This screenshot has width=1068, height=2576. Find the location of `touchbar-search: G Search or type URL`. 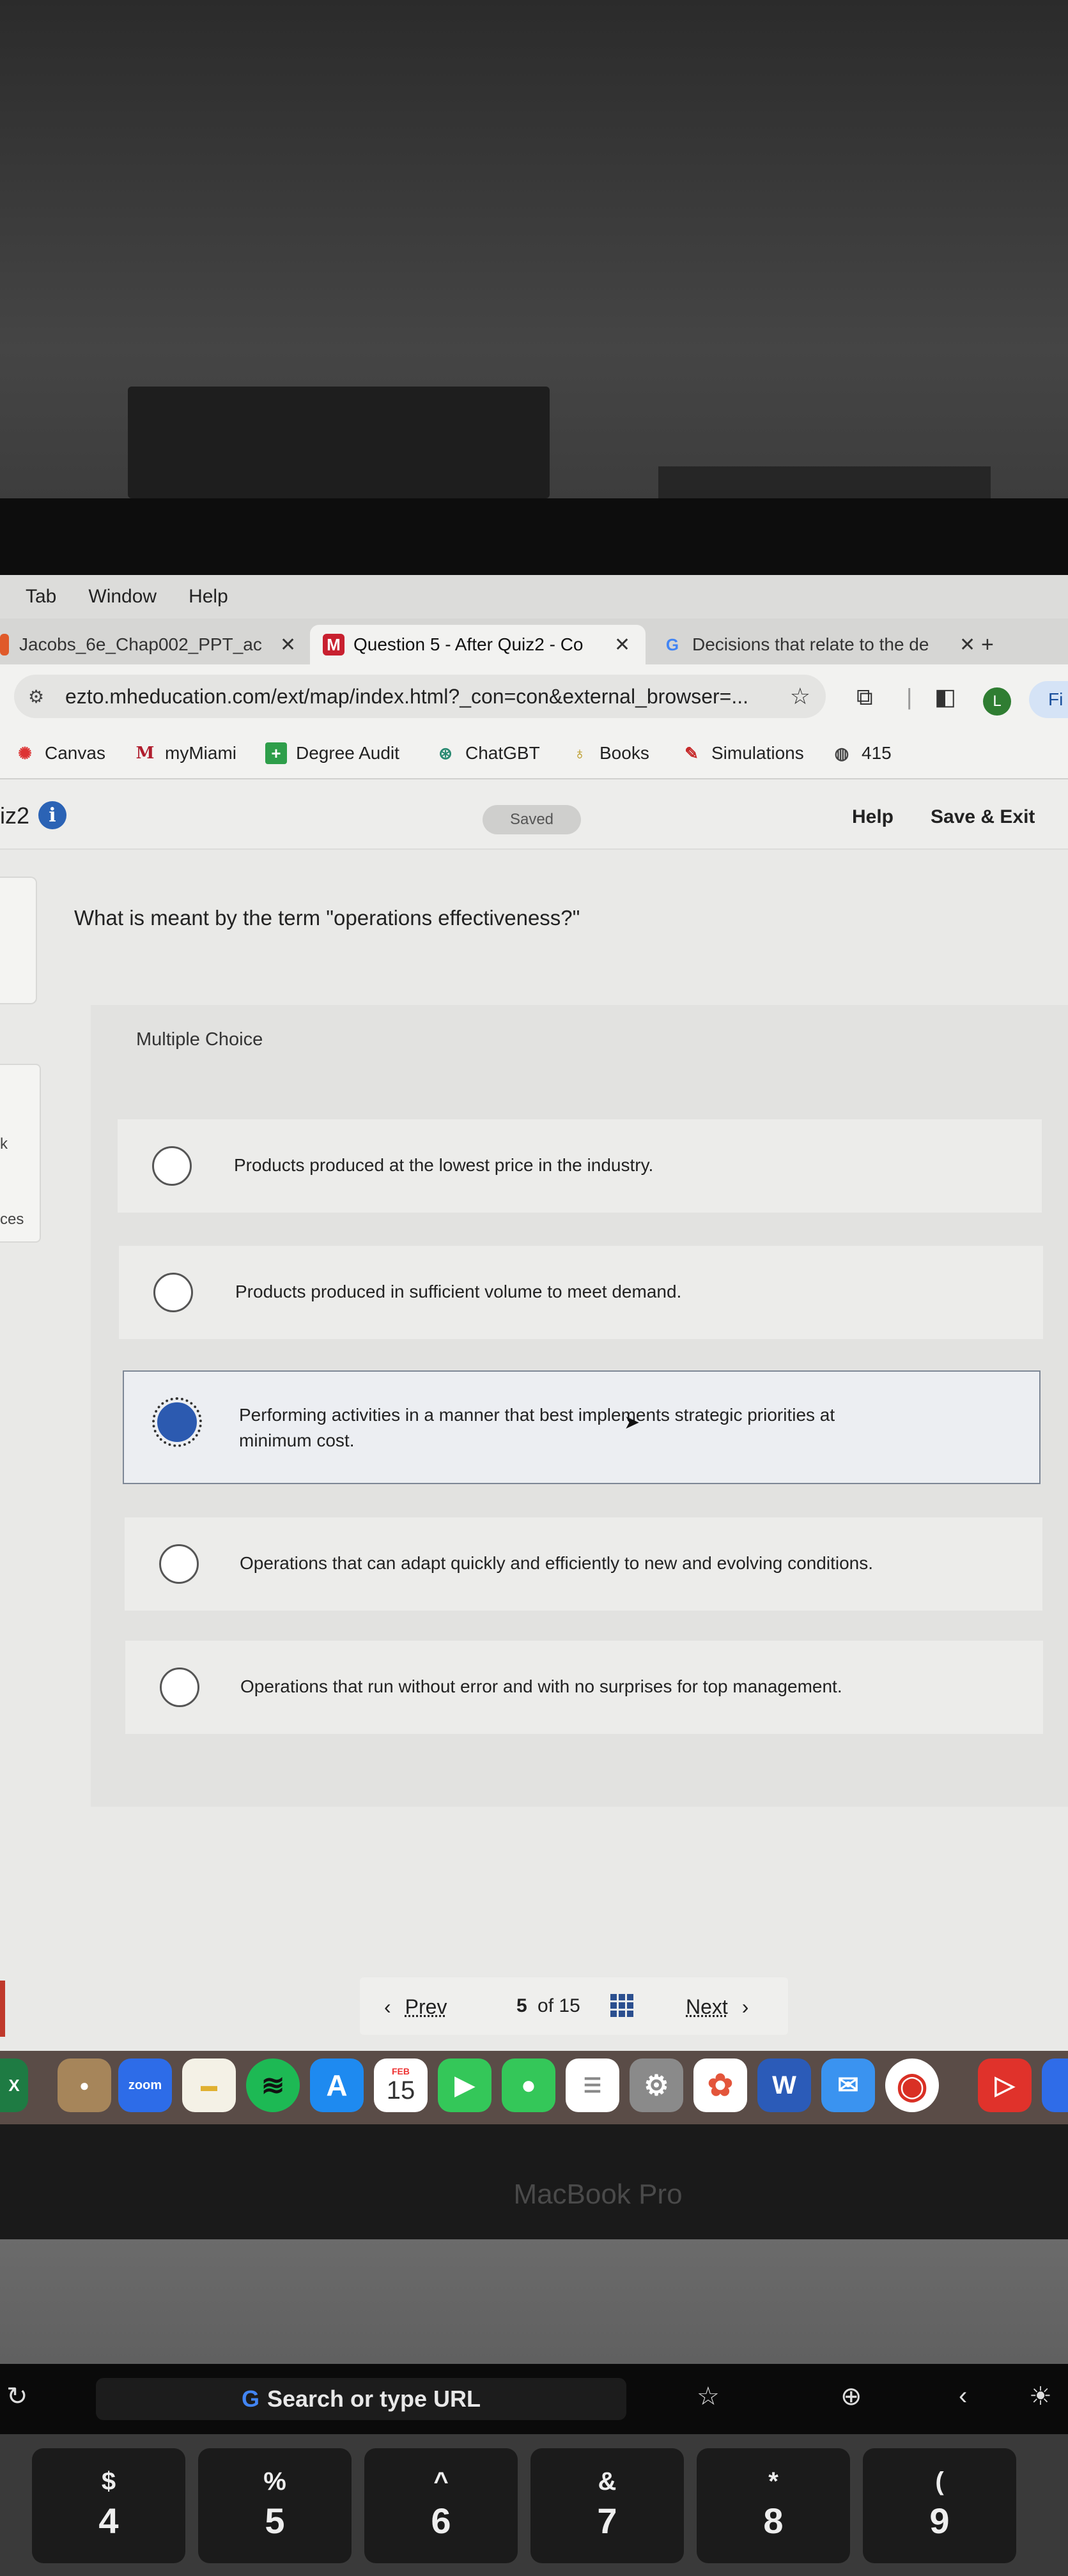

touchbar-search: G Search or type URL is located at coordinates (361, 2399).